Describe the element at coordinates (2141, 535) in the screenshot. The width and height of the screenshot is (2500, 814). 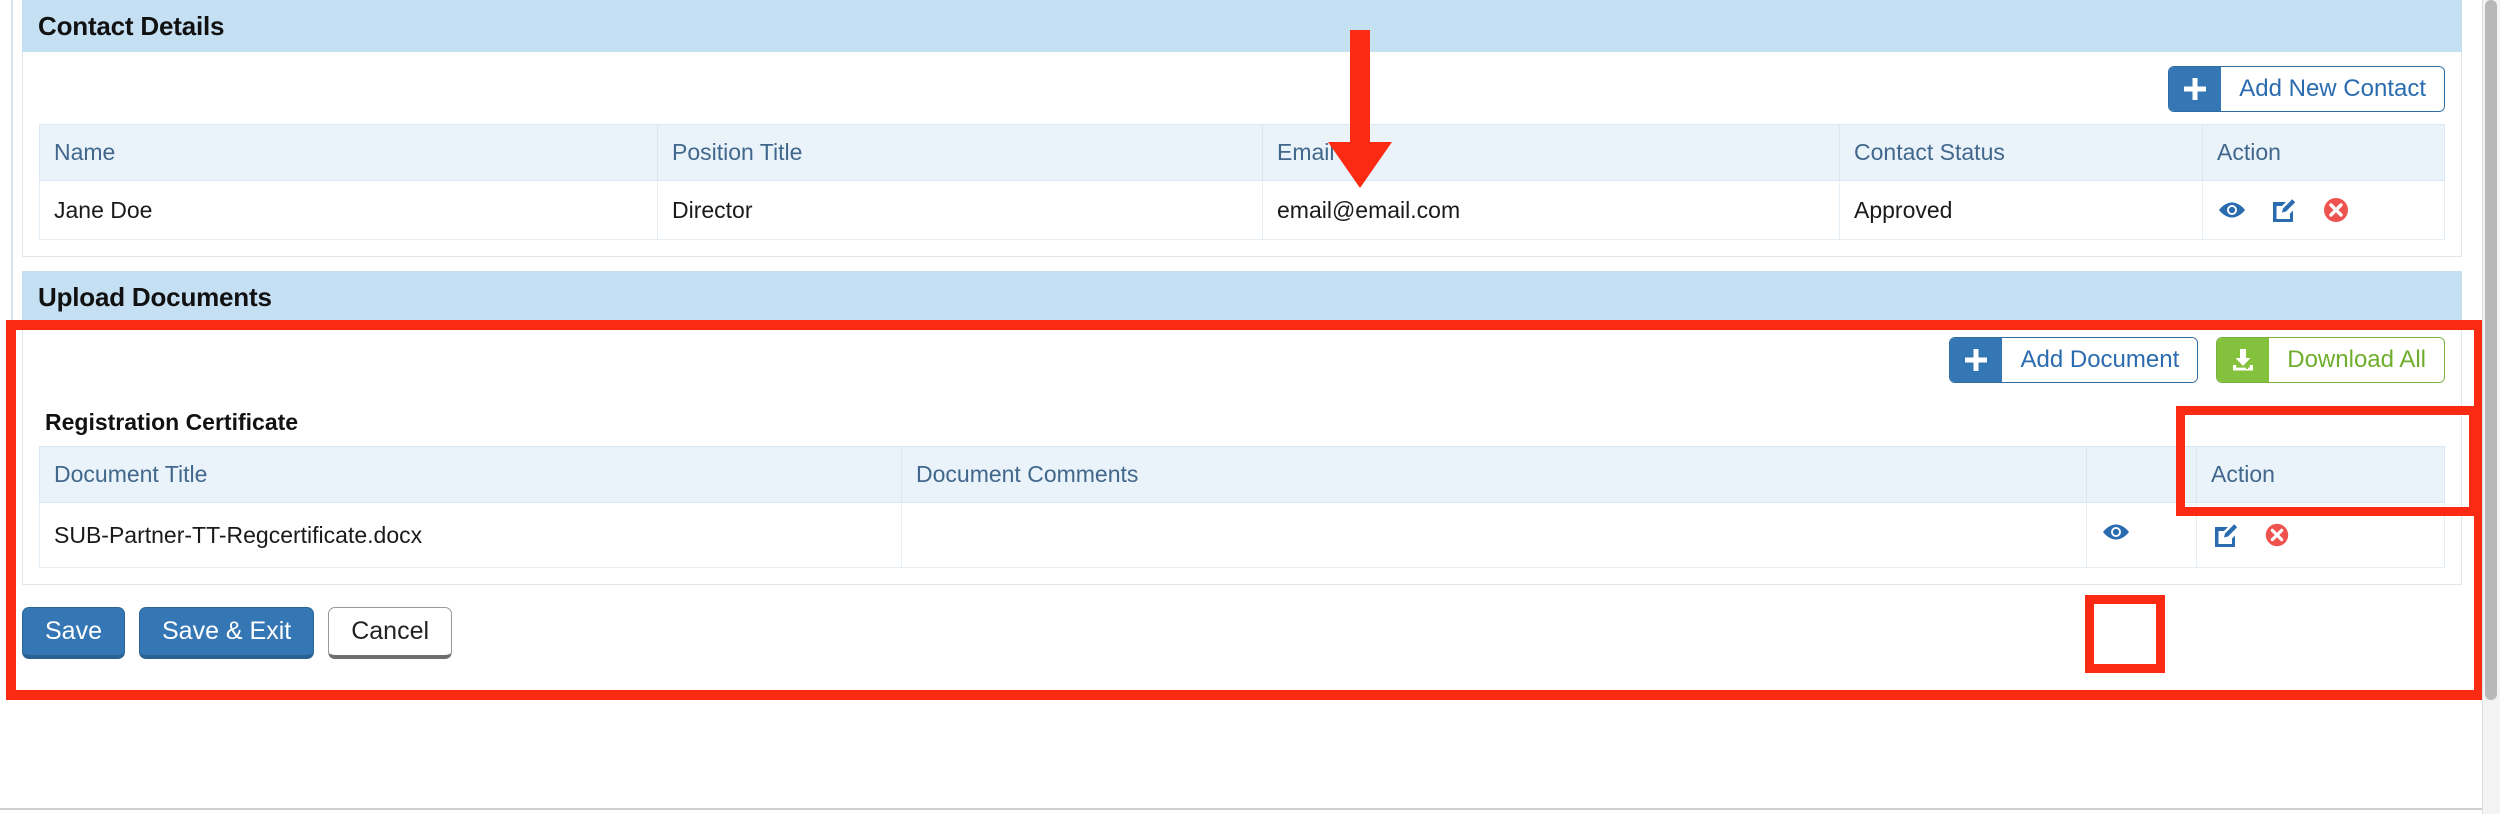
I see `document-cell-preview` at that location.